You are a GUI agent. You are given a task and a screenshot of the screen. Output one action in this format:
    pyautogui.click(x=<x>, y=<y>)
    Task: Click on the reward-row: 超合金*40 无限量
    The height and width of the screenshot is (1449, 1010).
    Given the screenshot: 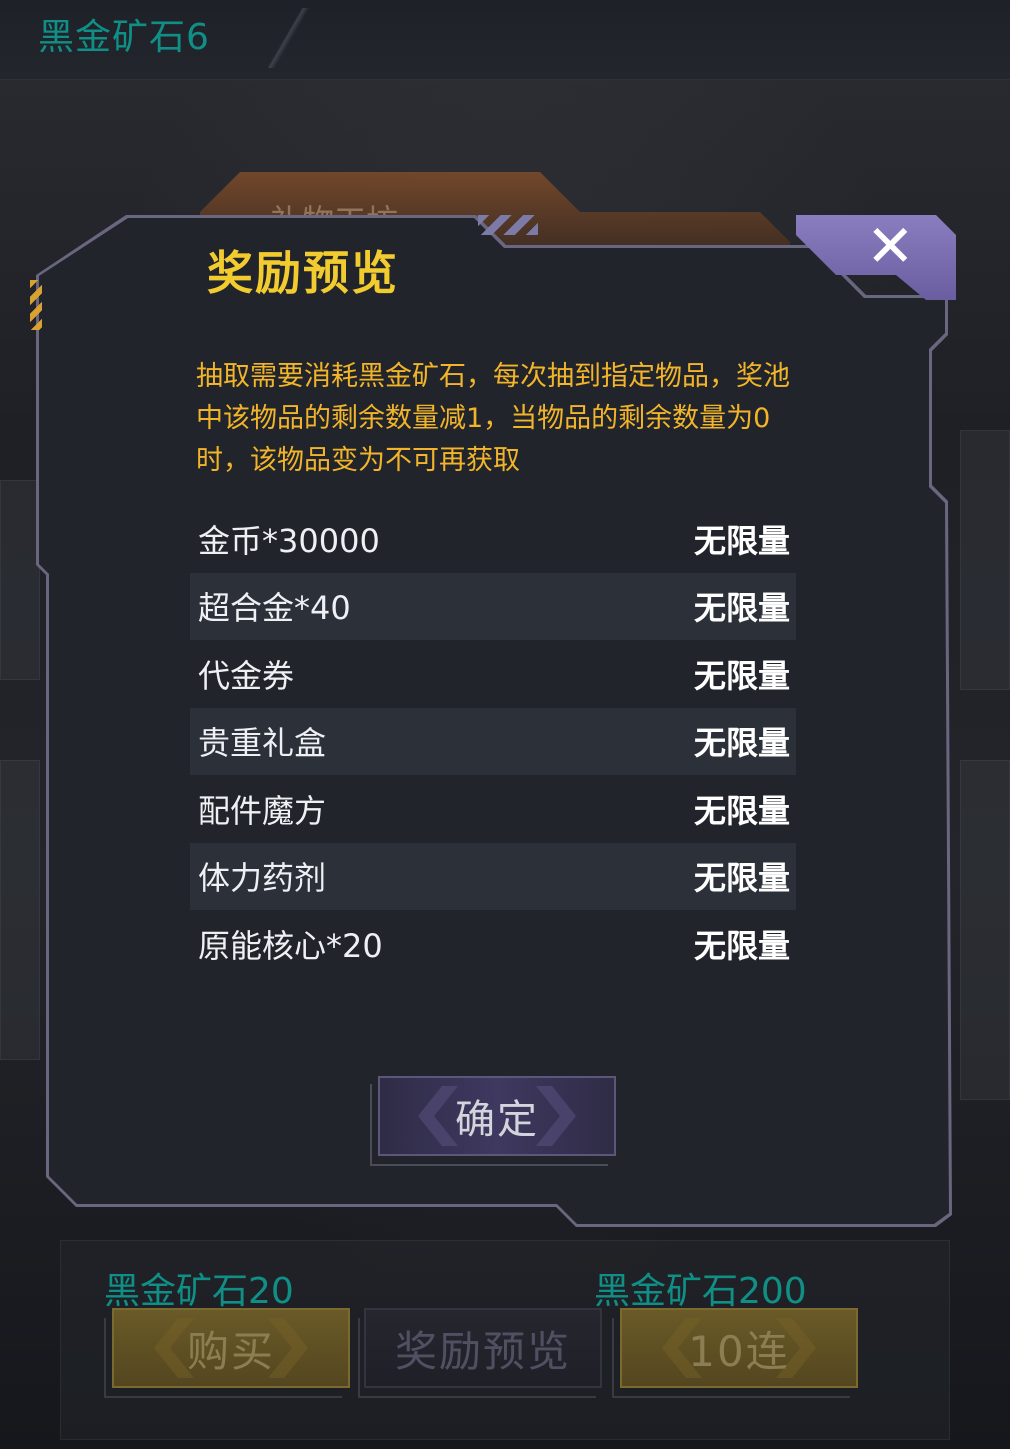 What is the action you would take?
    pyautogui.click(x=493, y=606)
    